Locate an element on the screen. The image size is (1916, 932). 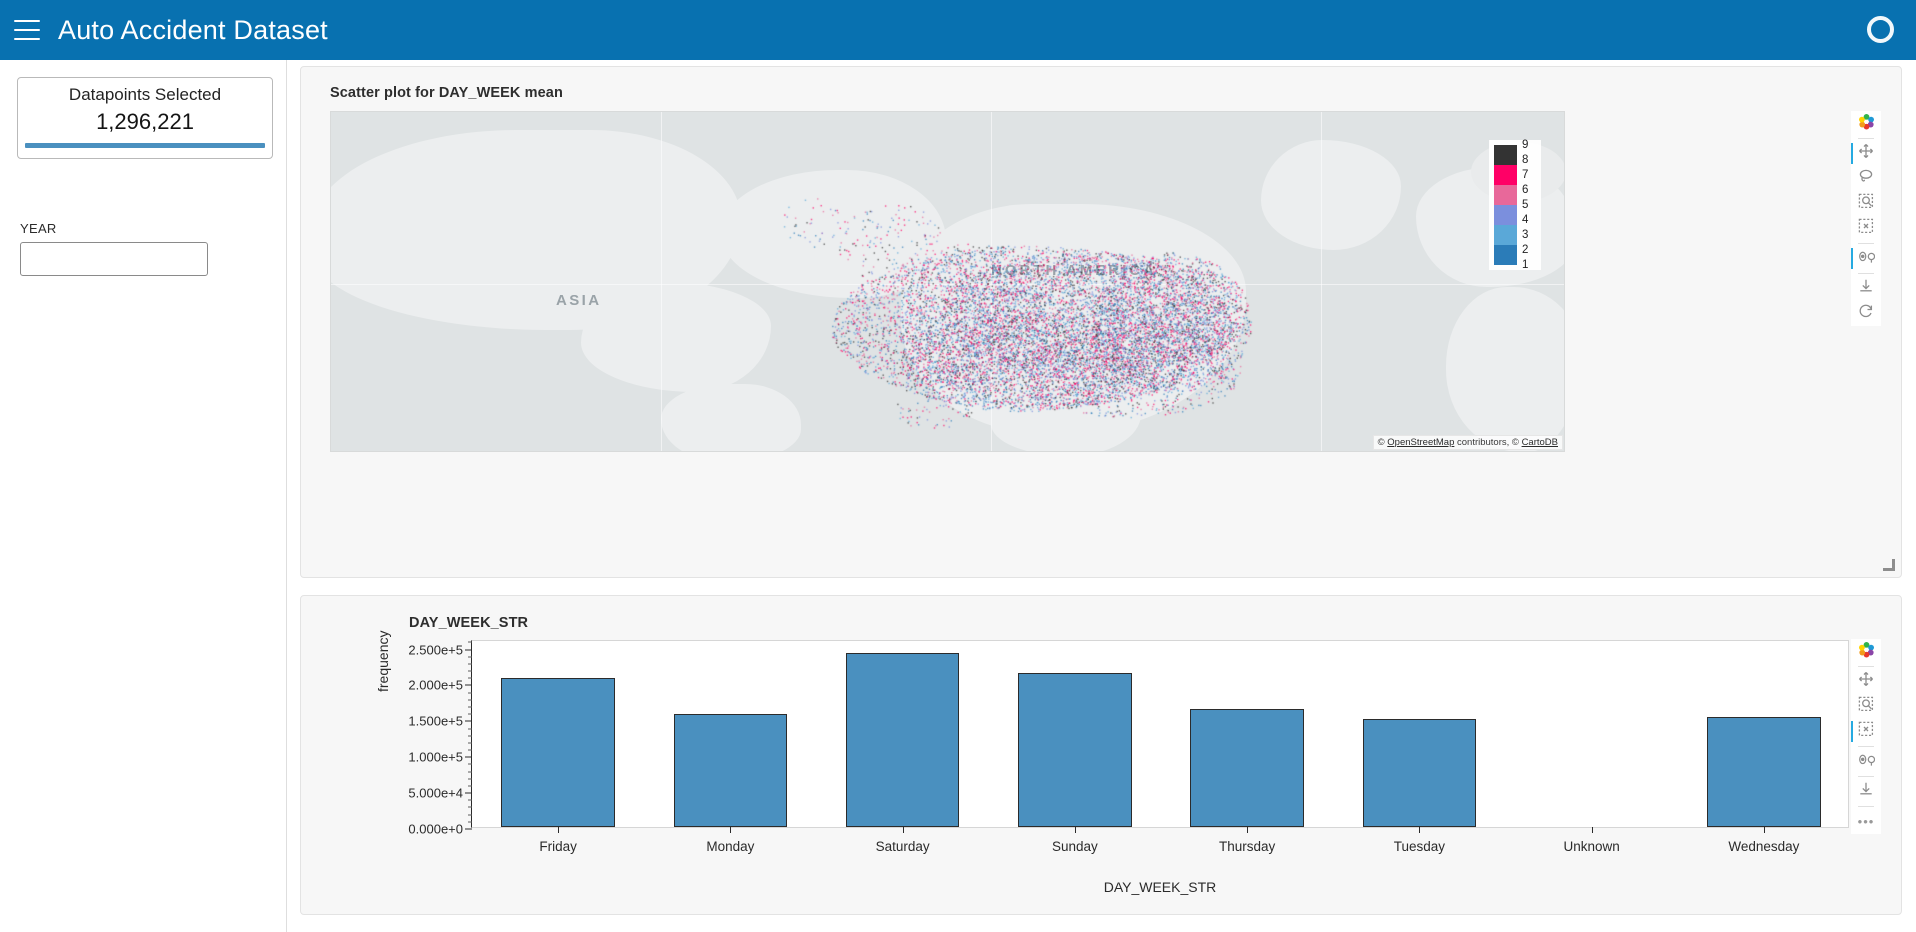
colorbar-tick: 2 is located at coordinates (1525, 250).